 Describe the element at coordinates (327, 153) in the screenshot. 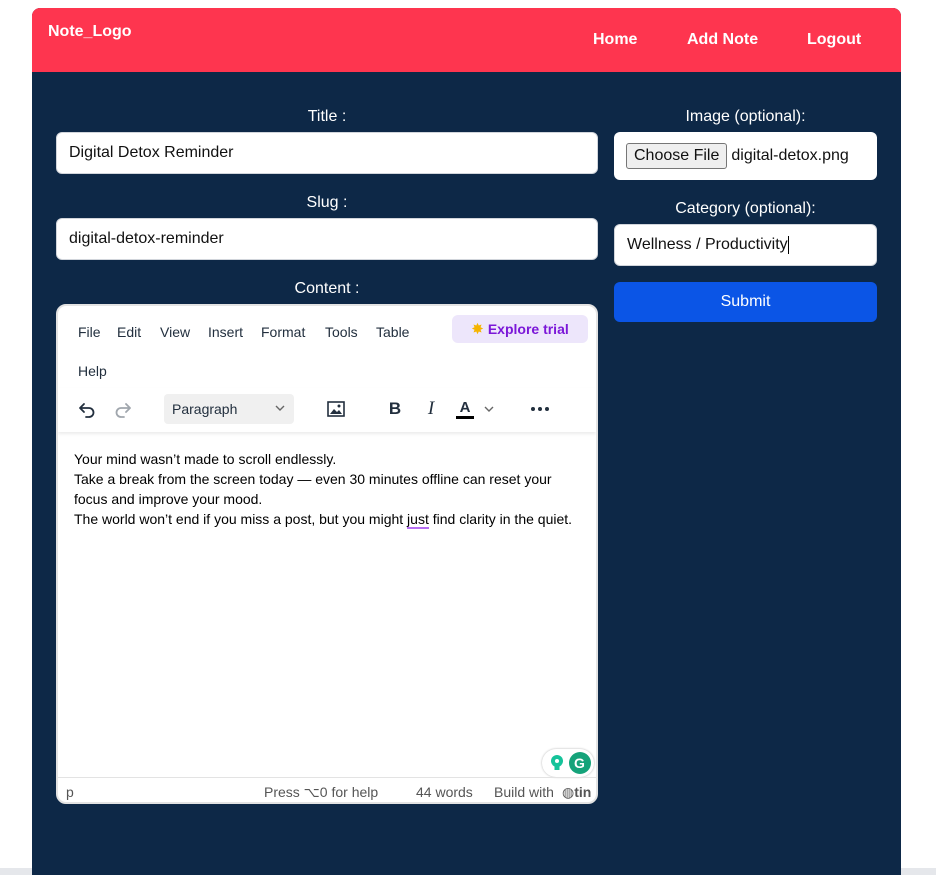

I see `title-input: Digital Detox Reminder` at that location.